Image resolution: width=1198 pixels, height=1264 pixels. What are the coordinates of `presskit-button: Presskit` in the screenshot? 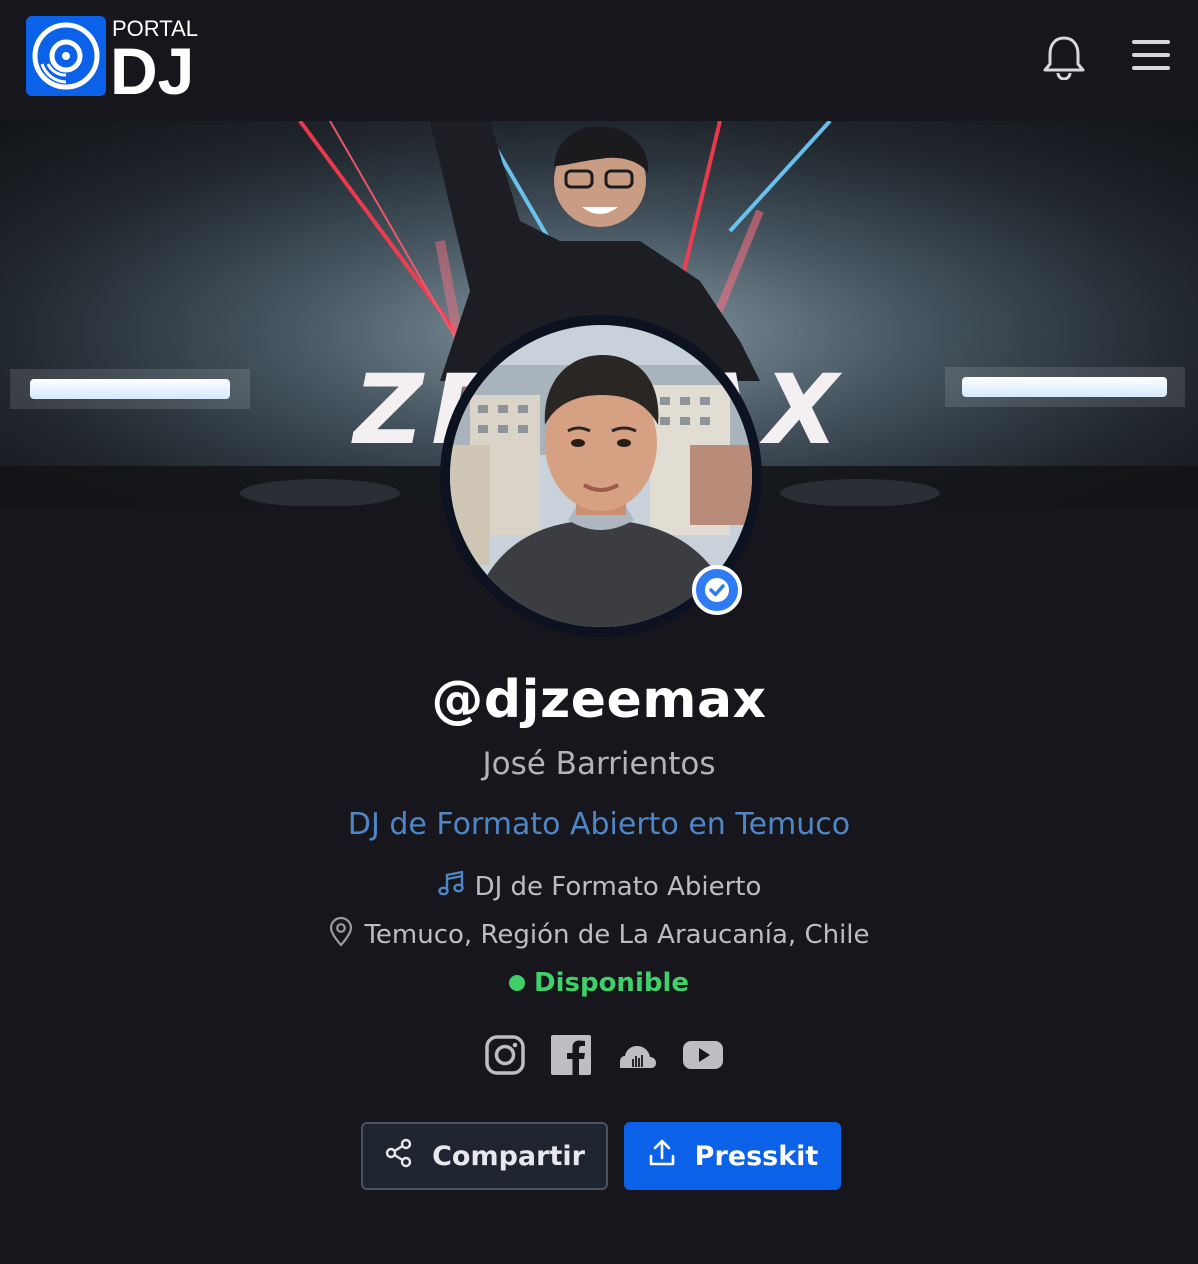 It's located at (732, 1156).